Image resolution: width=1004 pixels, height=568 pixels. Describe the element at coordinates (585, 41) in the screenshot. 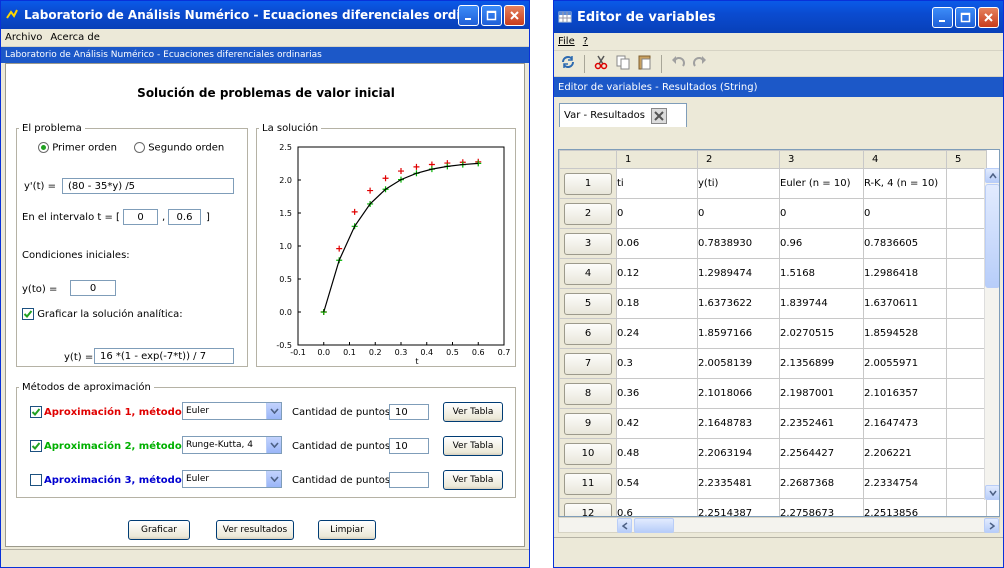

I see `menu-help: ?` at that location.